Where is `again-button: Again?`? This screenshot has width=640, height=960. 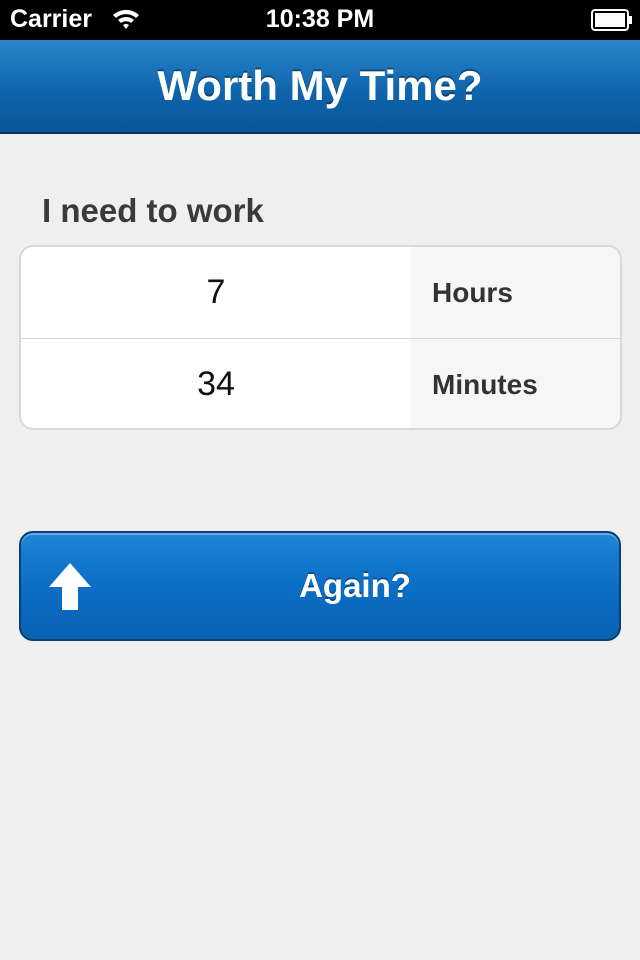 again-button: Again? is located at coordinates (320, 586).